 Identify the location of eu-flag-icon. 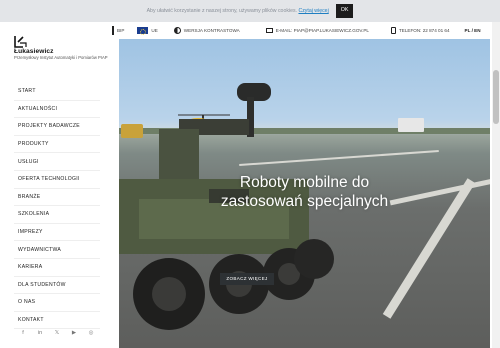
(143, 31).